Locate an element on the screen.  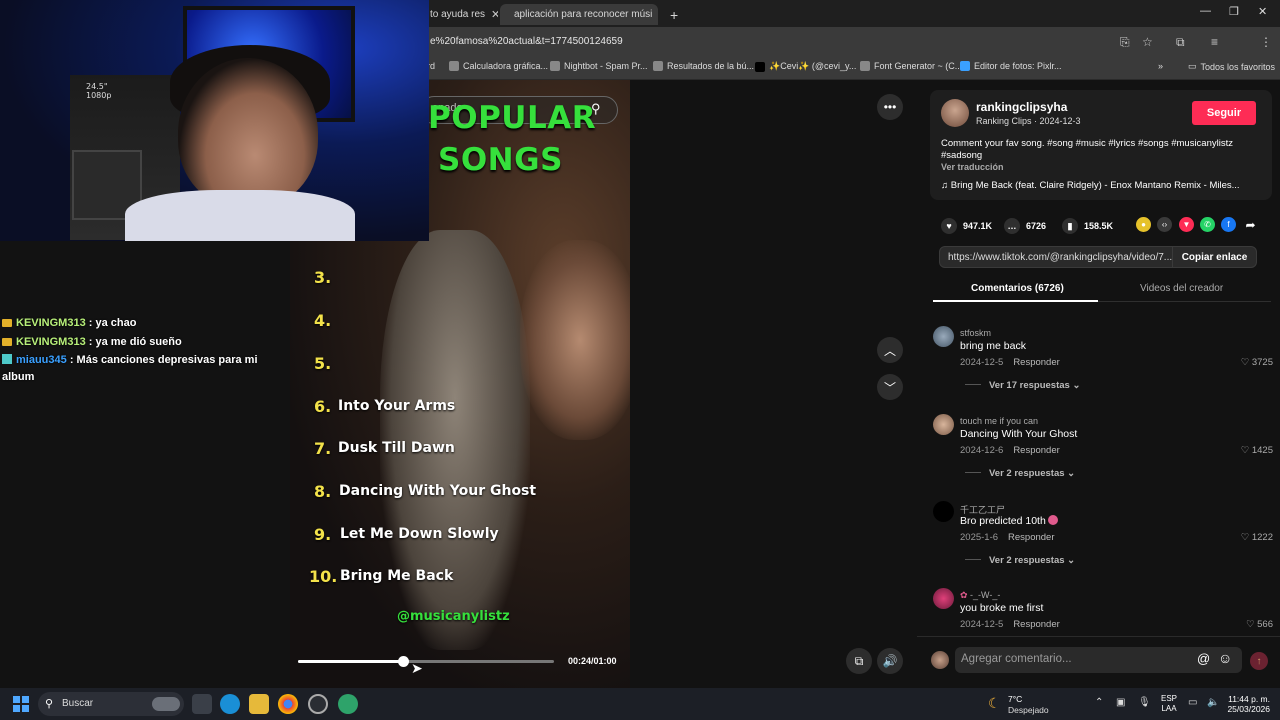
microphone-icon: 🎙 is located at coordinates (1144, 702).